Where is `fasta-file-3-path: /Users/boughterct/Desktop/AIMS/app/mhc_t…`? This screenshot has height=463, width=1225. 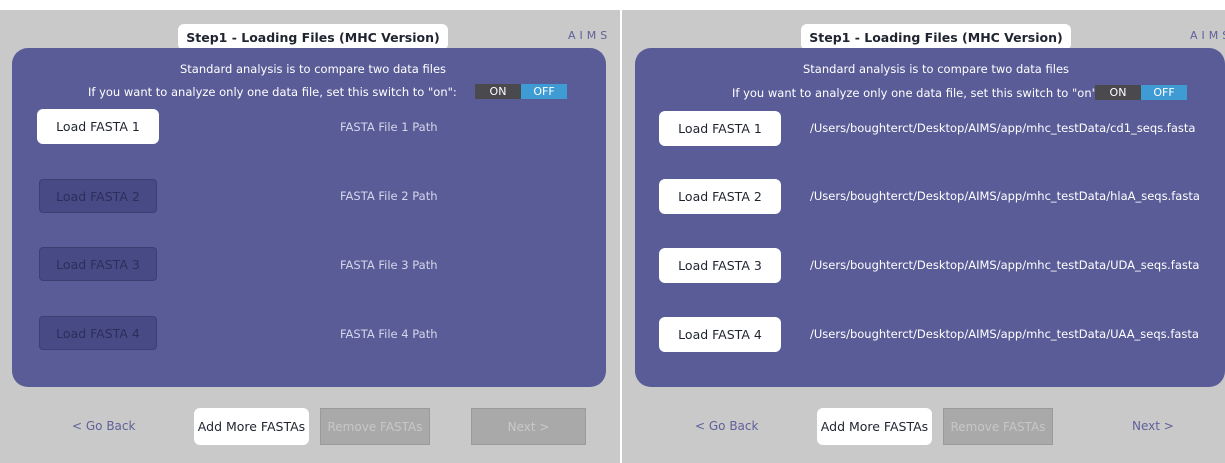 fasta-file-3-path: /Users/boughterct/Desktop/AIMS/app/mhc_t… is located at coordinates (1005, 265).